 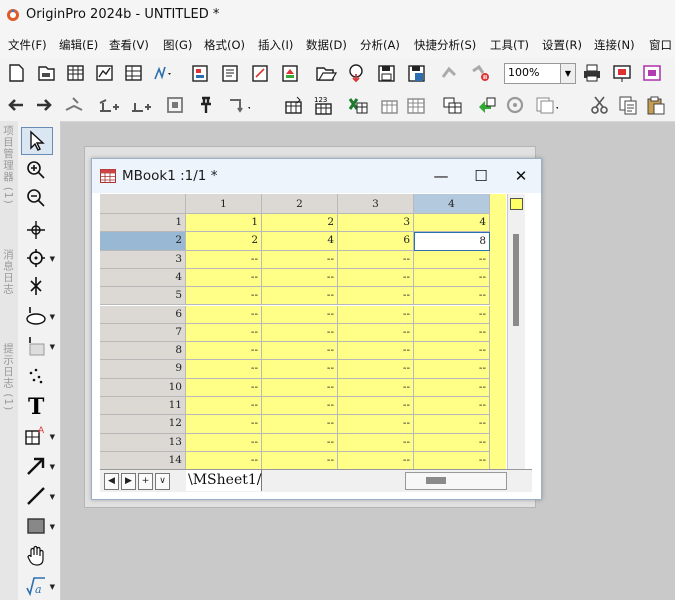 I want to click on hand-tool-icon, so click(x=36, y=556).